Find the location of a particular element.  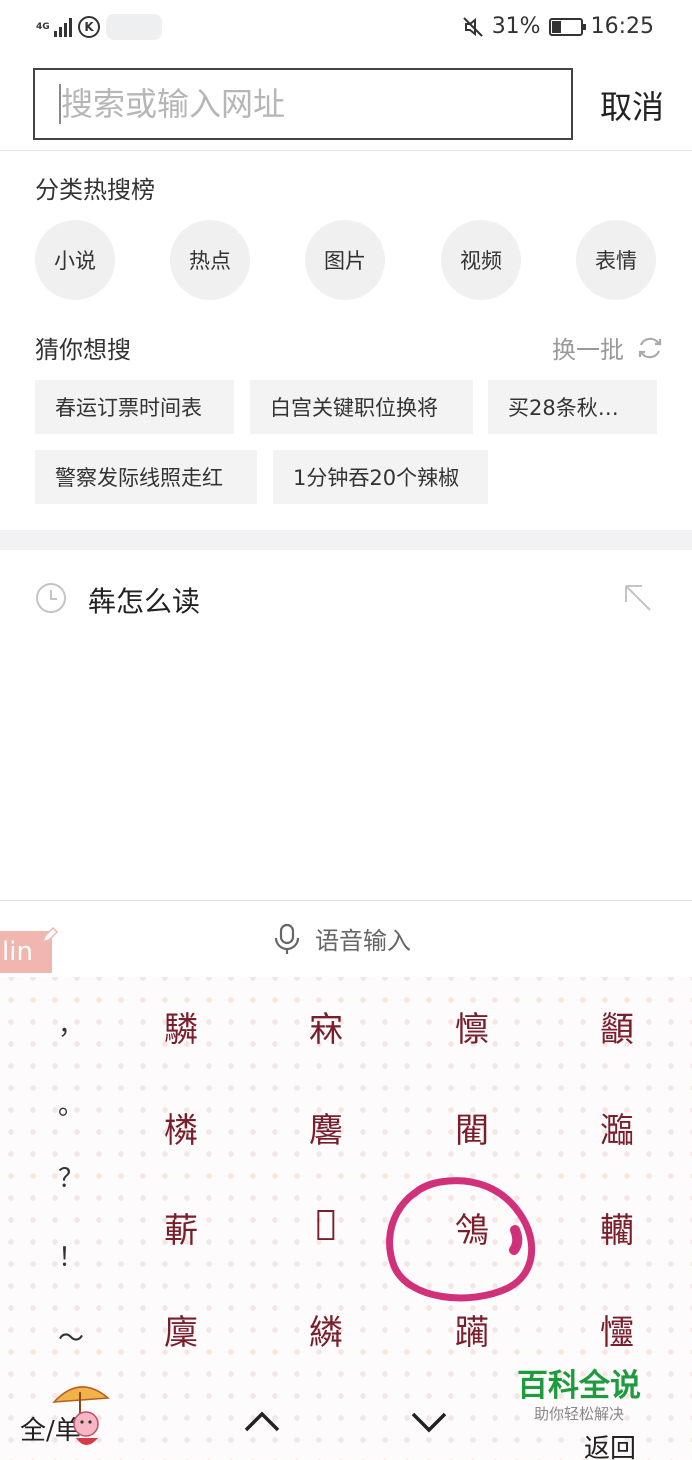

mute-icon is located at coordinates (472, 26).